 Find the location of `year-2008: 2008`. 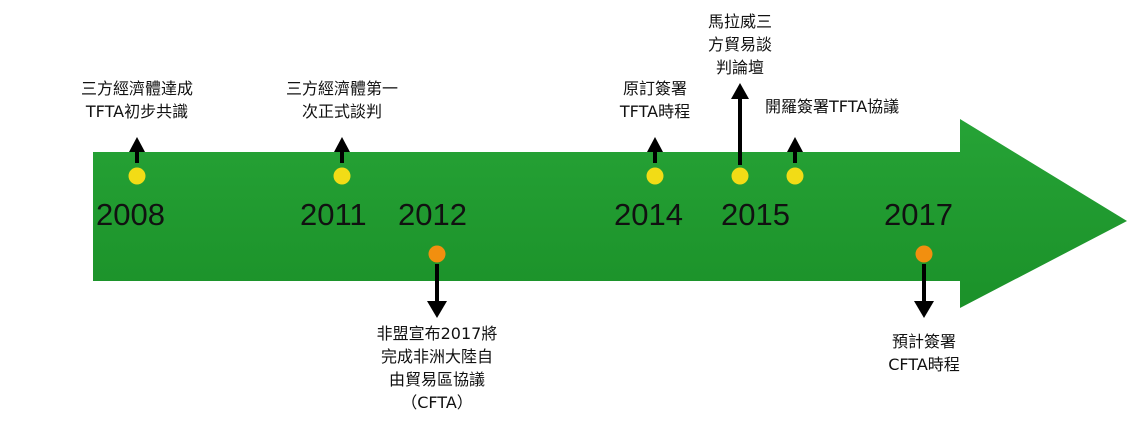

year-2008: 2008 is located at coordinates (130, 214).